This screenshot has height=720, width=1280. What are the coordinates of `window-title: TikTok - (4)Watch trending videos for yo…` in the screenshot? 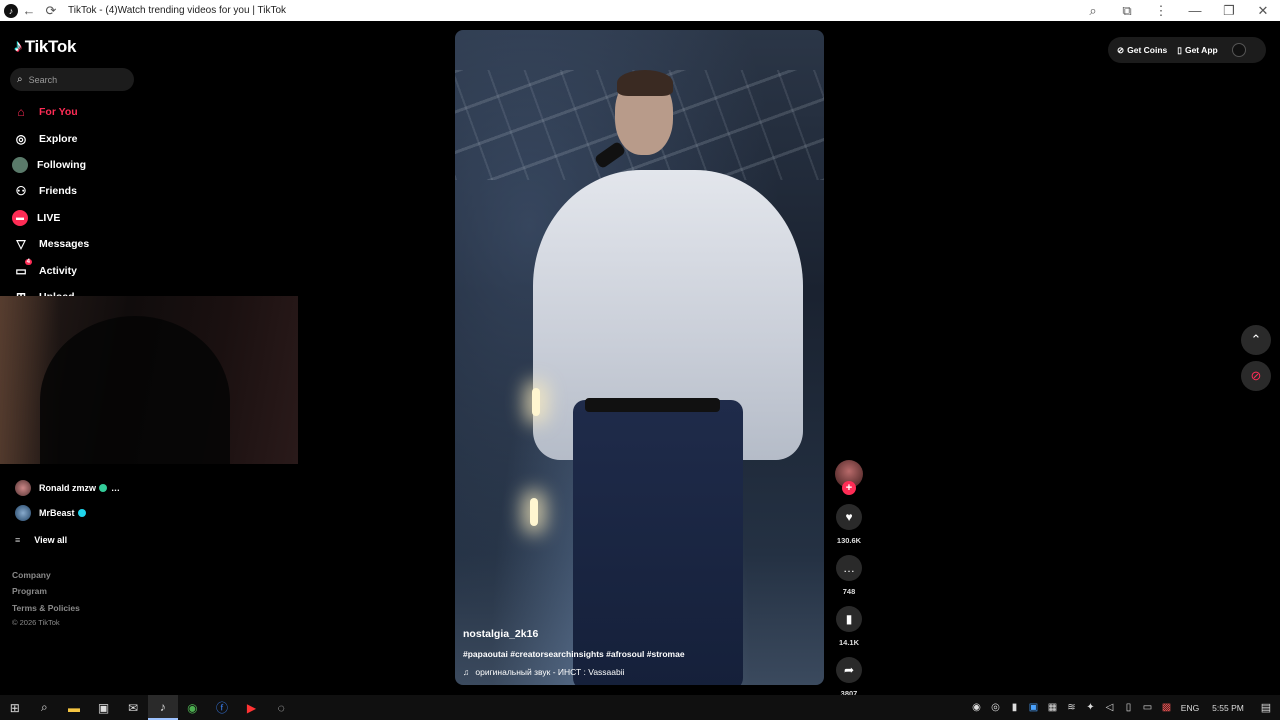 It's located at (177, 10).